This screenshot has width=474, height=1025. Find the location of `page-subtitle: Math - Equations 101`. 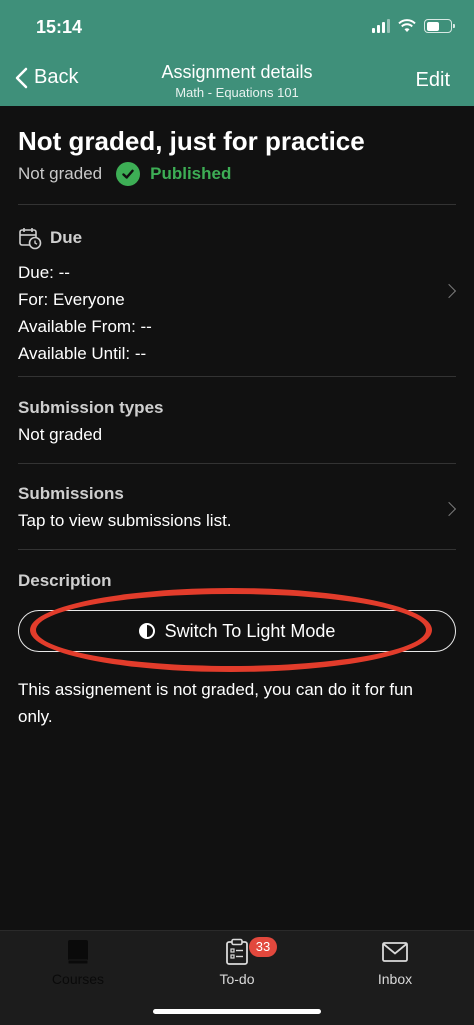

page-subtitle: Math - Equations 101 is located at coordinates (237, 92).